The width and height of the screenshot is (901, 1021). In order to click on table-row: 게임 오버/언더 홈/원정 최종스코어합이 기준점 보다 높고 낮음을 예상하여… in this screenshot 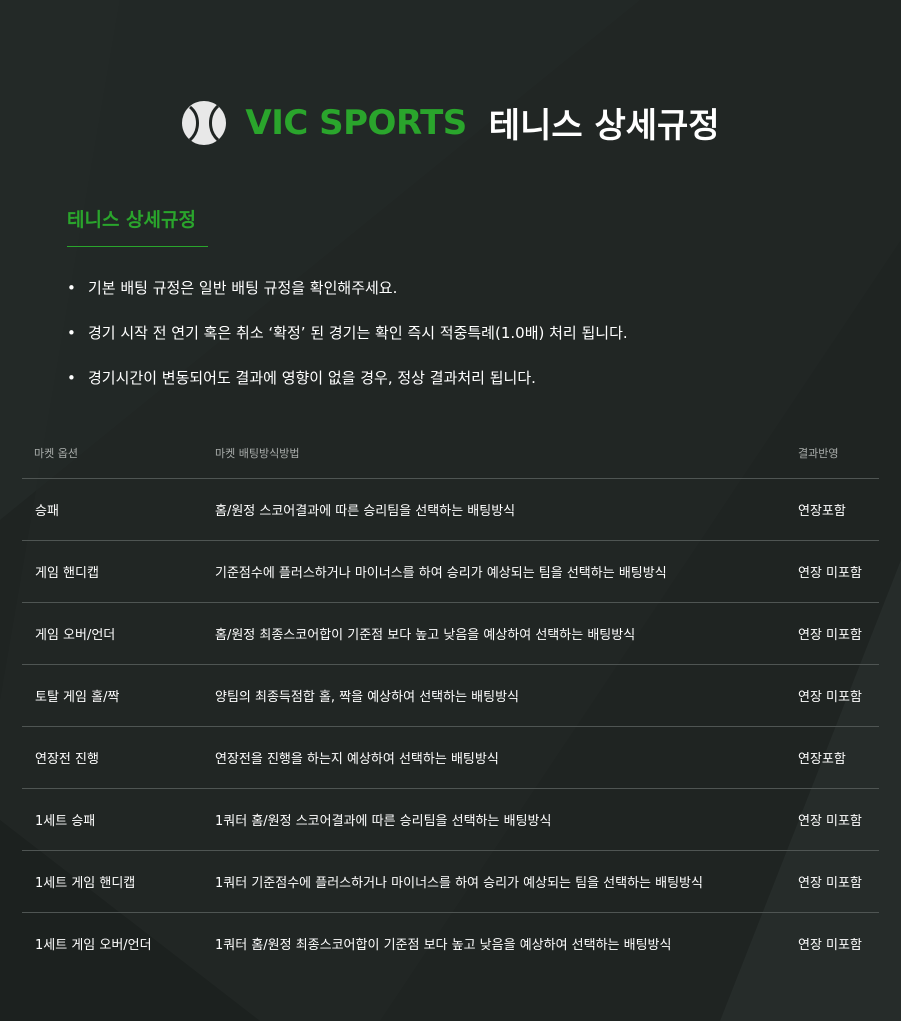, I will do `click(450, 634)`.